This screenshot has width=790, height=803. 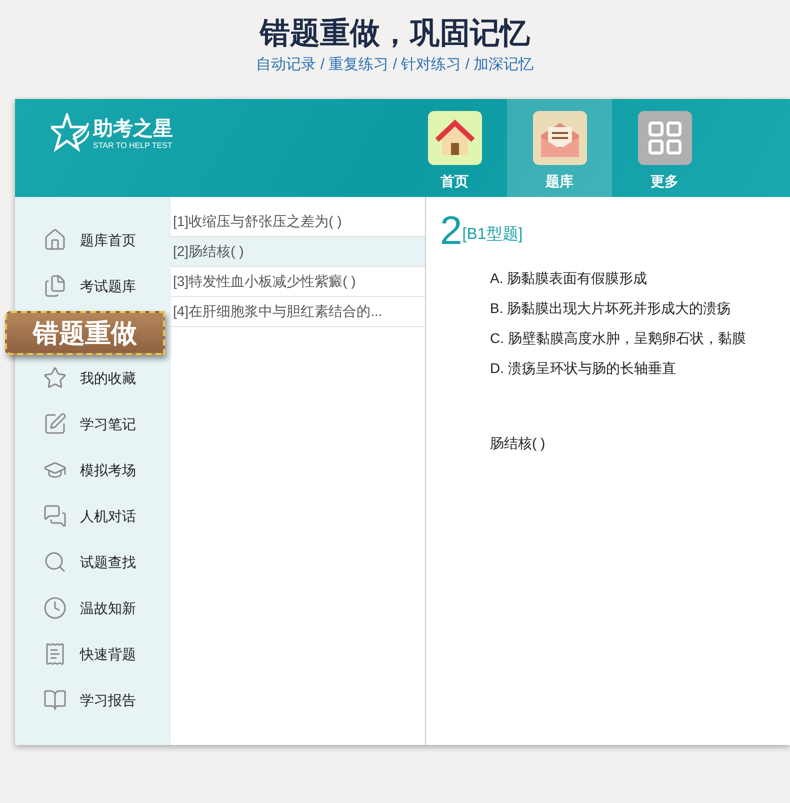 What do you see at coordinates (133, 146) in the screenshot?
I see `logo-tagline: STAR TO HELP TEST` at bounding box center [133, 146].